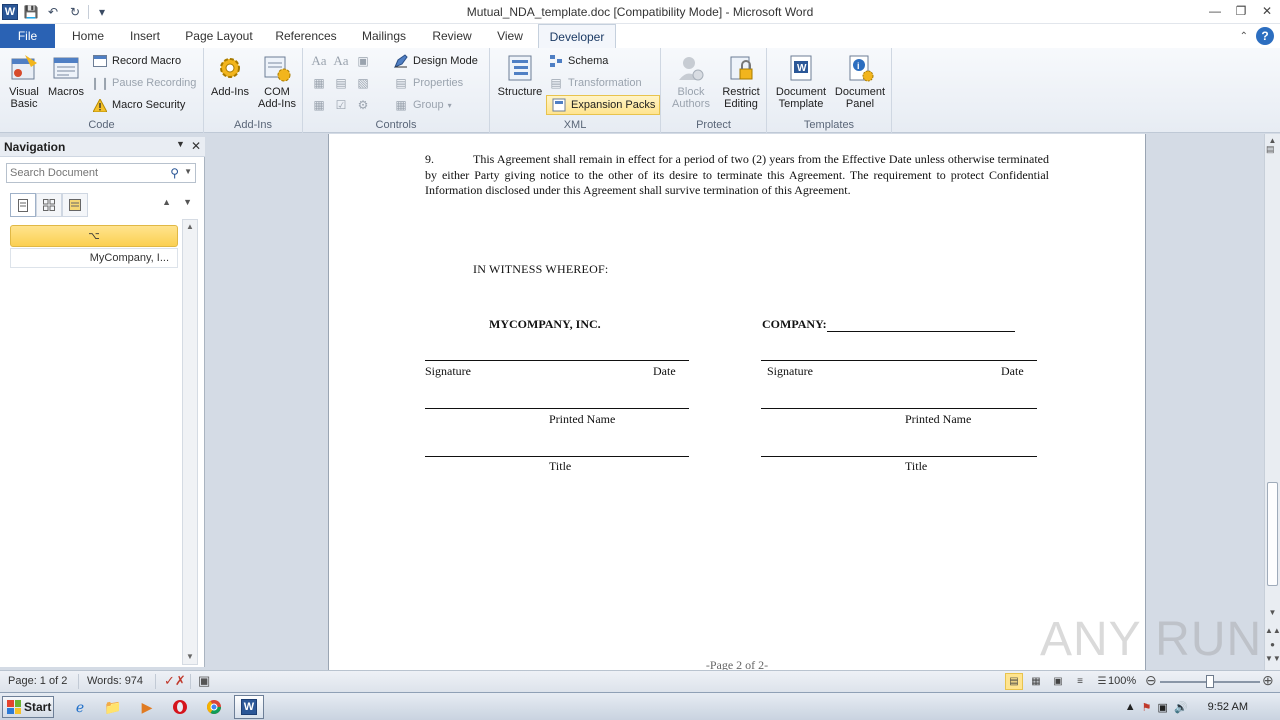  I want to click on scroll-down-arrow: ▼, so click(1272, 613).